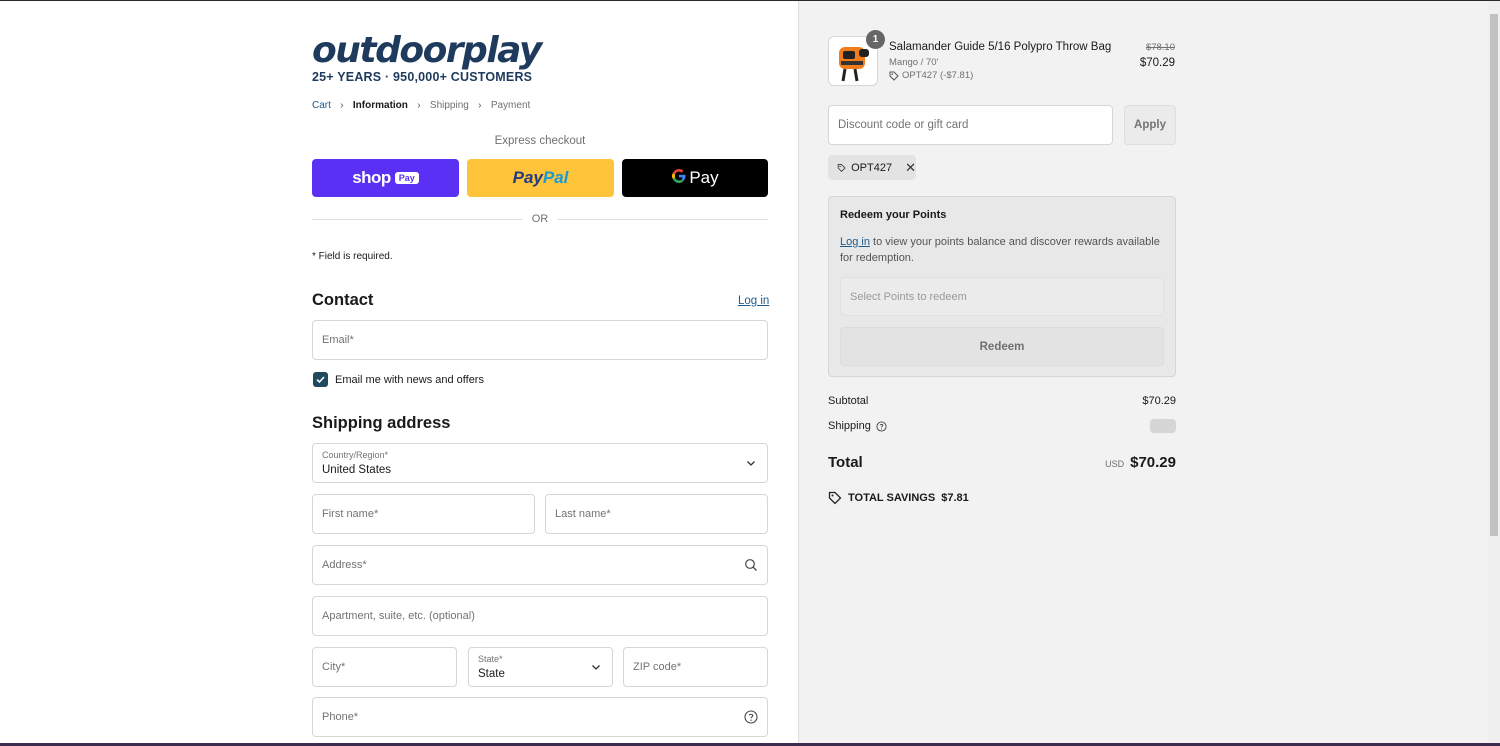 Image resolution: width=1500 pixels, height=746 pixels. What do you see at coordinates (355, 455) in the screenshot?
I see `country-label: Country/Region*` at bounding box center [355, 455].